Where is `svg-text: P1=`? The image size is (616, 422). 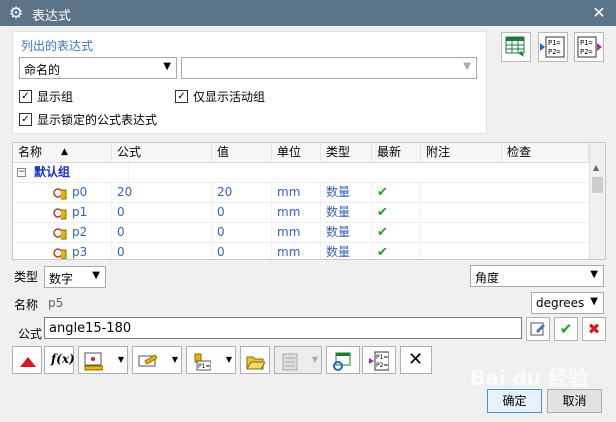 svg-text: P1= is located at coordinates (586, 43).